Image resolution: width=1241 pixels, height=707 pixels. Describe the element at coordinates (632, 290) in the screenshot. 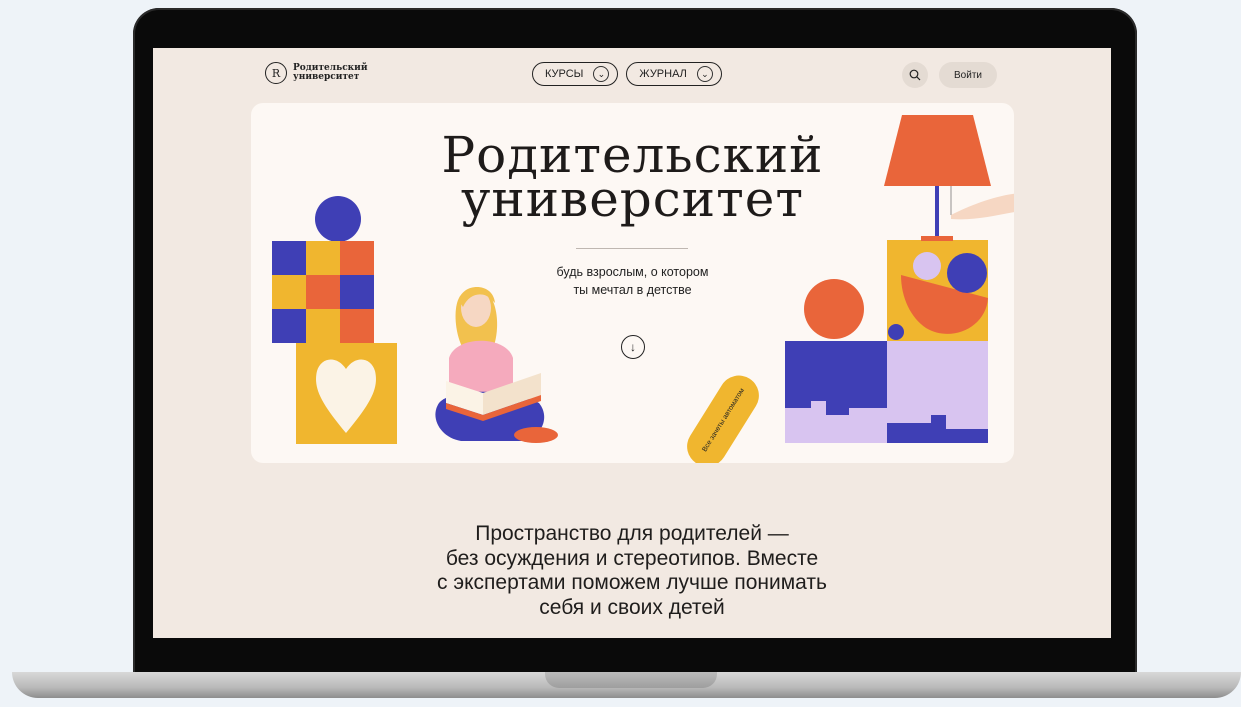

I see `hero-subtitle-line2: ты мечтал в детстве` at that location.